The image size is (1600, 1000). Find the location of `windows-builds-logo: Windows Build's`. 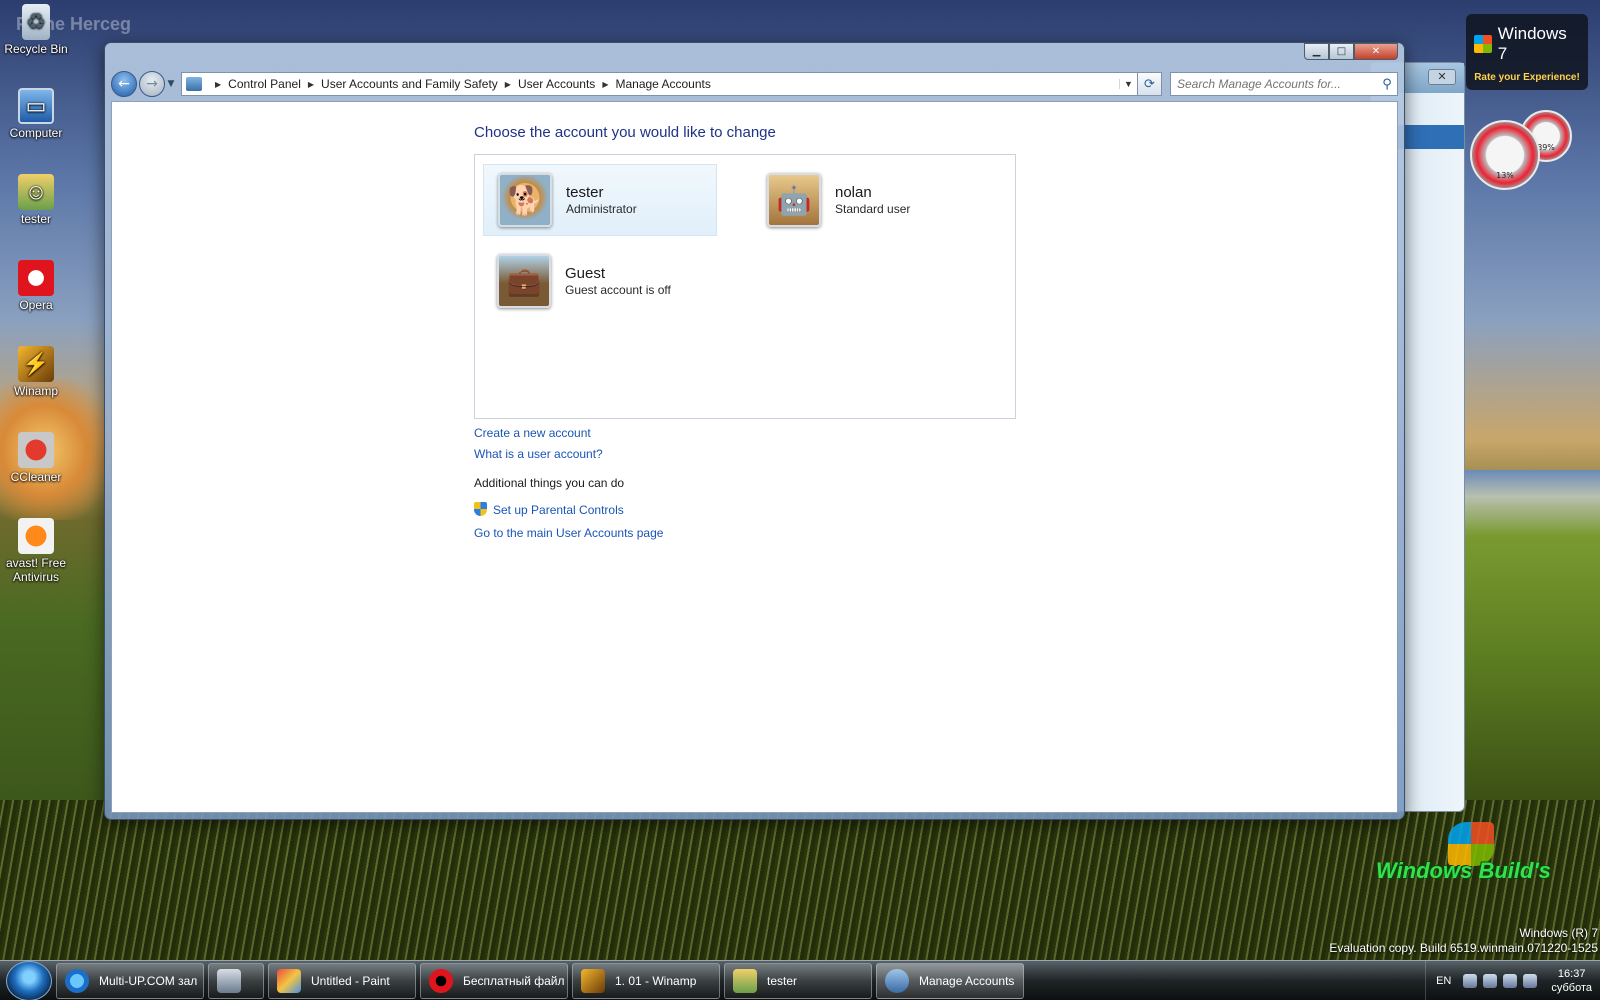

windows-builds-logo: Windows Build's is located at coordinates (1463, 870).